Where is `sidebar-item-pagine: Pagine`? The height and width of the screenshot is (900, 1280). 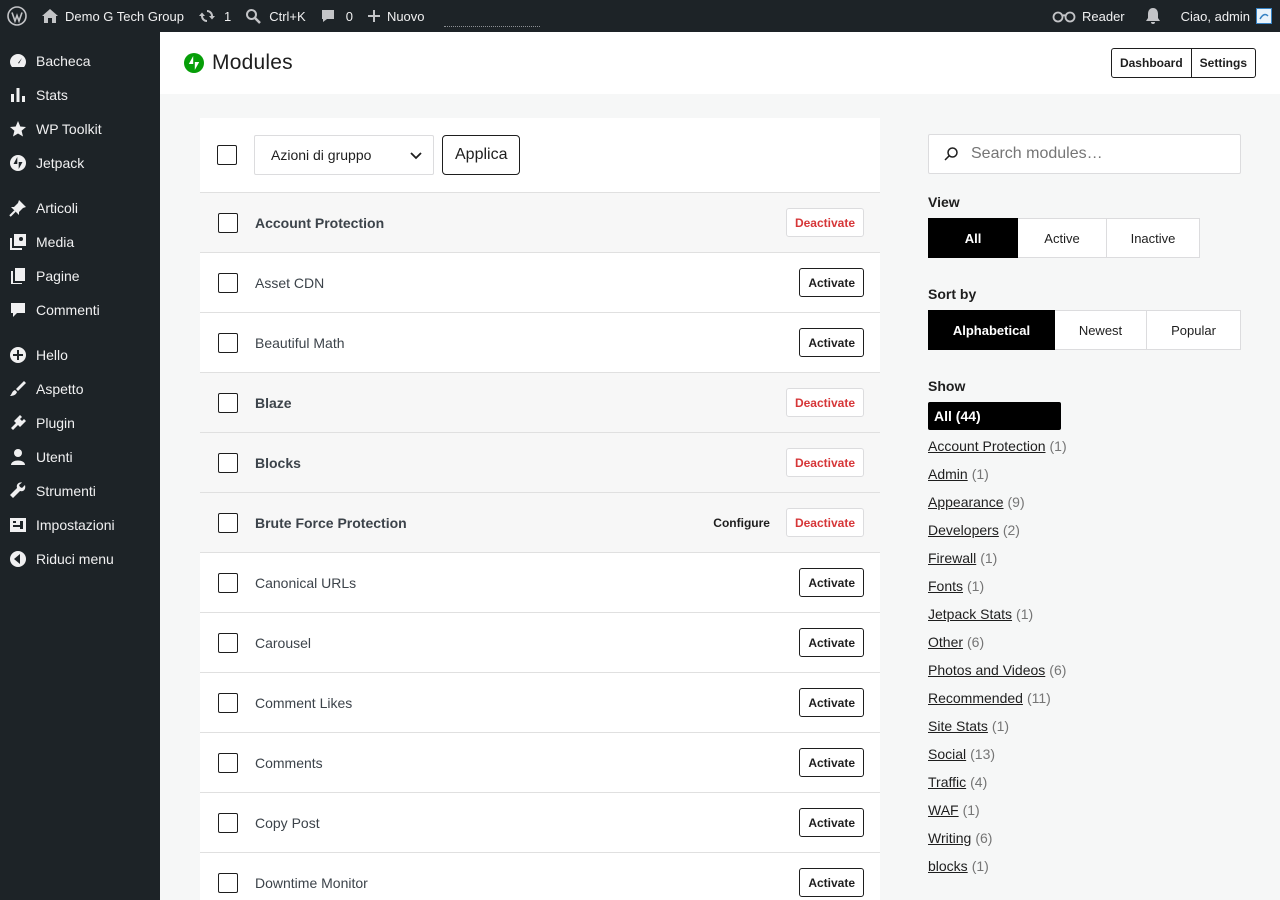
sidebar-item-pagine: Pagine is located at coordinates (80, 276).